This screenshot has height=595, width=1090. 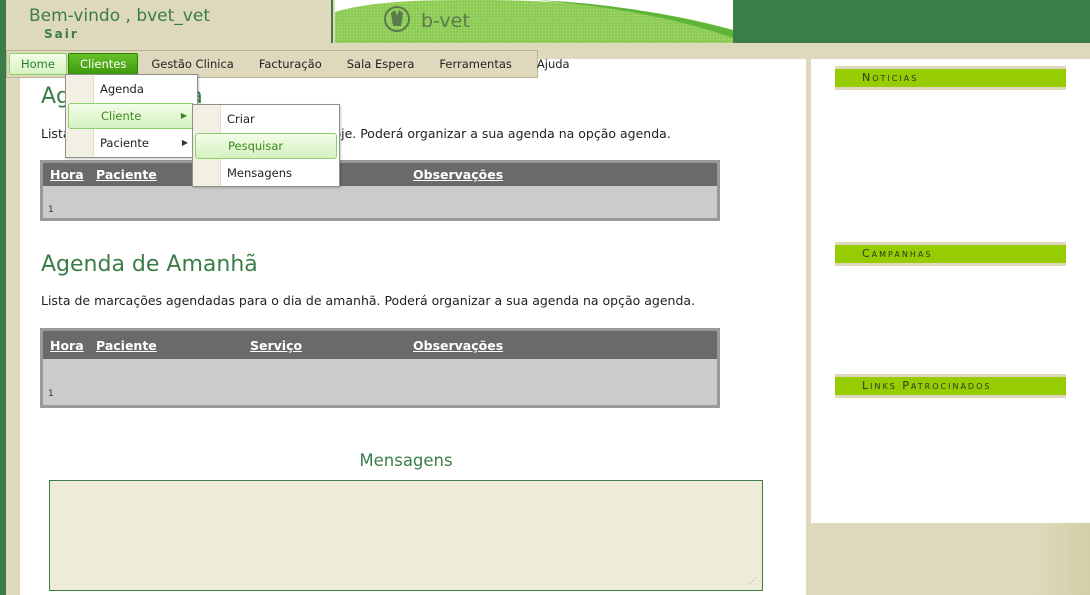 What do you see at coordinates (119, 16) in the screenshot?
I see `welcome-text: Bem-vindo , bvet_vet` at bounding box center [119, 16].